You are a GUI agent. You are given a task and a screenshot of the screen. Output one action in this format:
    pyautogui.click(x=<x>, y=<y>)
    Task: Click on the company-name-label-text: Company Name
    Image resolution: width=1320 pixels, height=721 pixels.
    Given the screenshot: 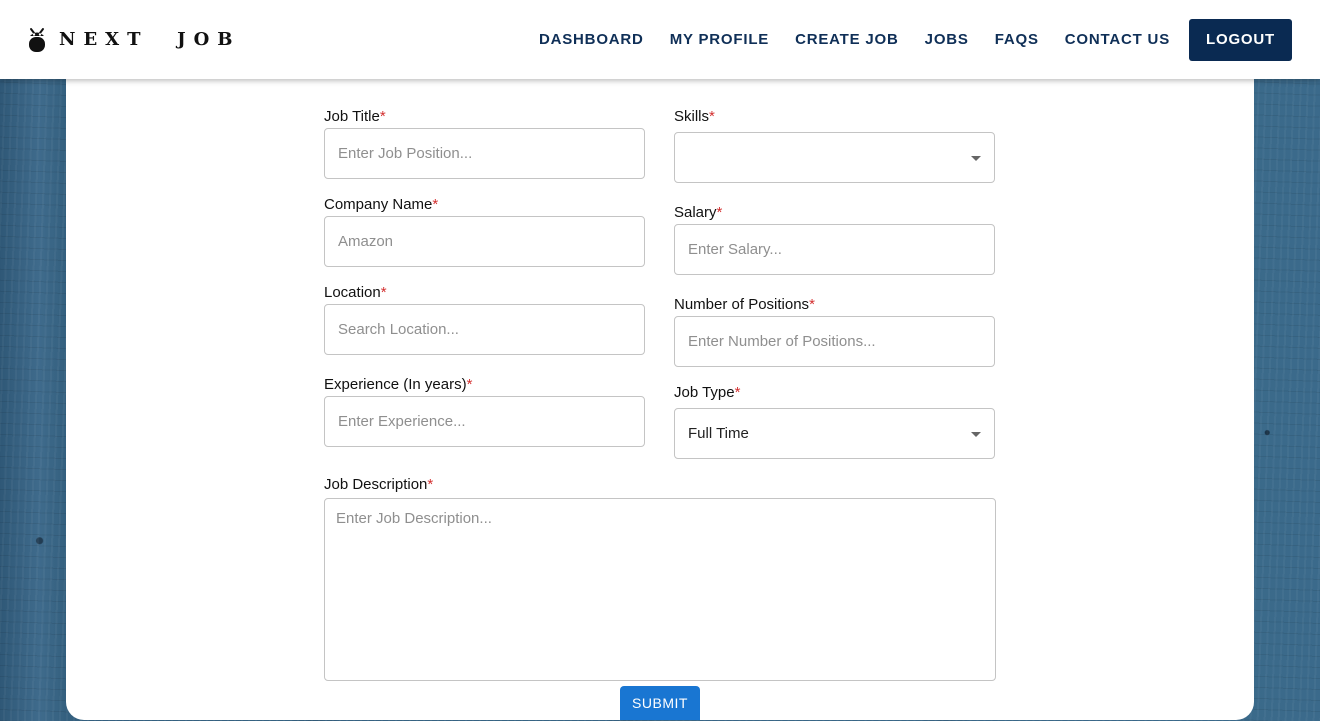 What is the action you would take?
    pyautogui.click(x=378, y=204)
    